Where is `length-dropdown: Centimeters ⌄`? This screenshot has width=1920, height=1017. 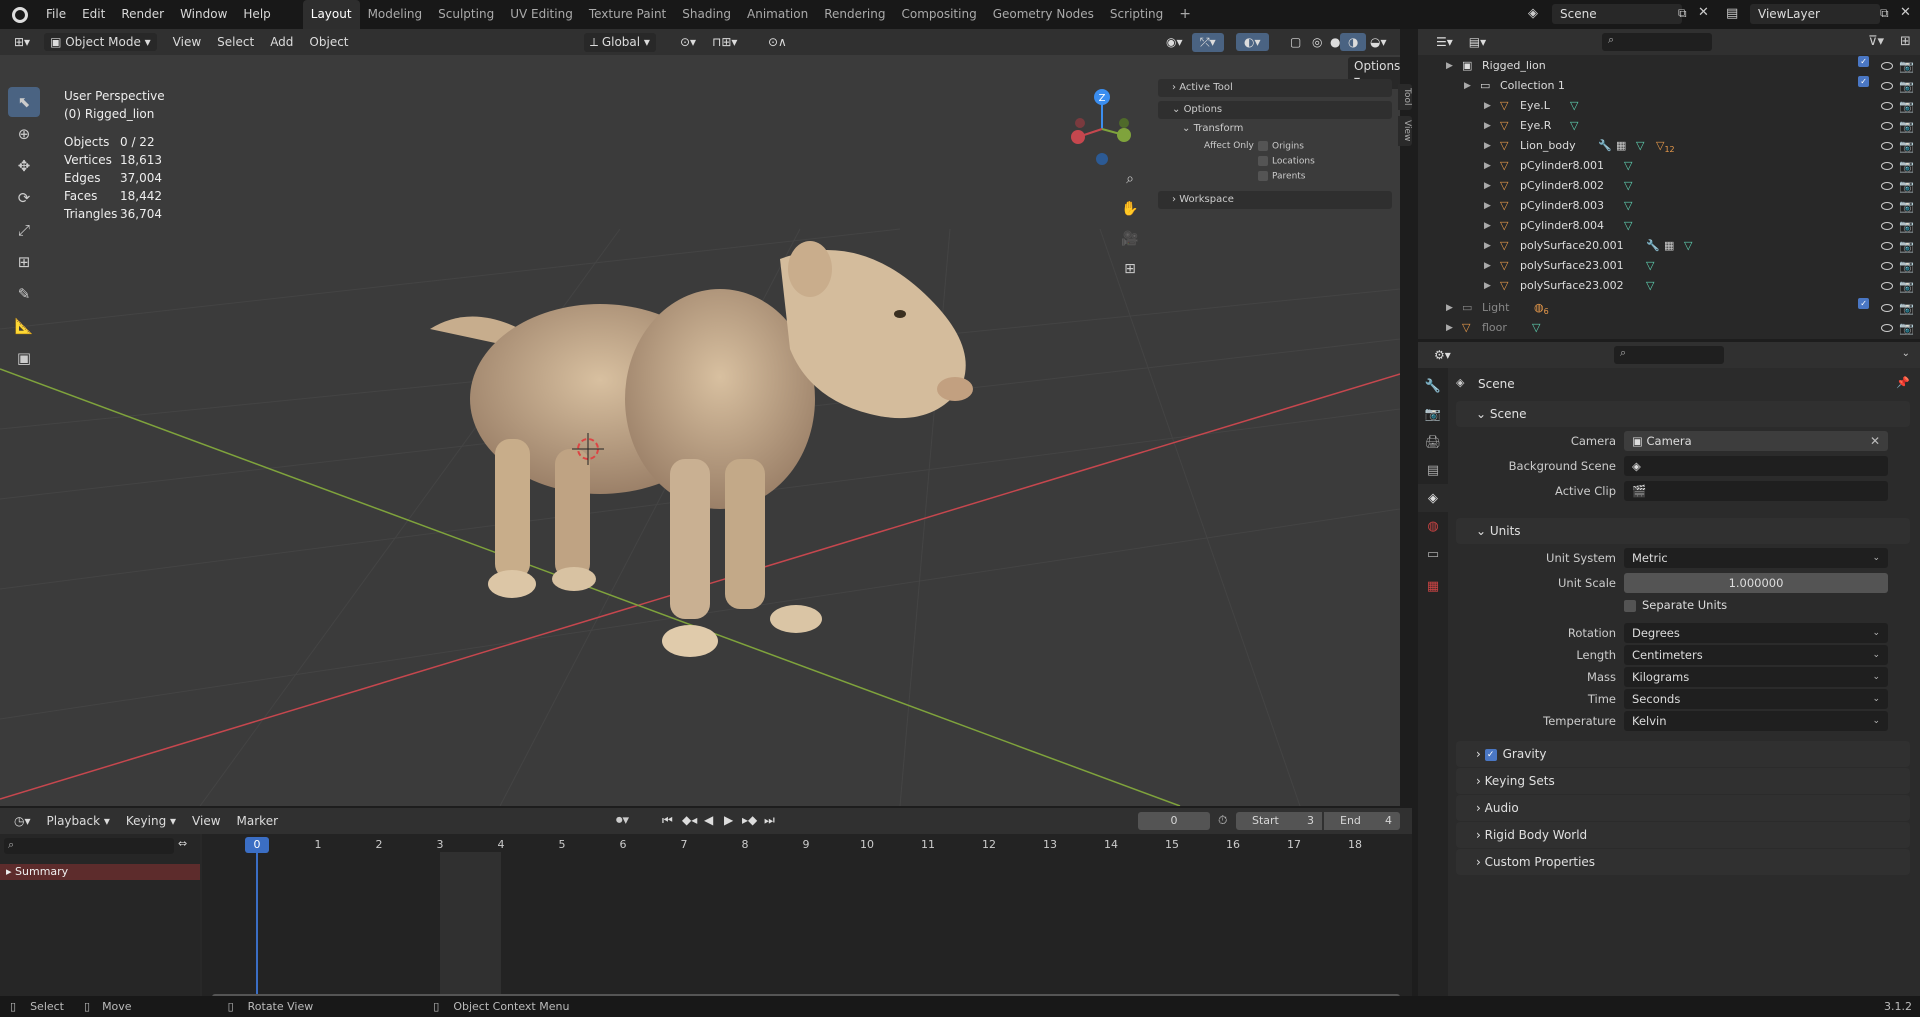 length-dropdown: Centimeters ⌄ is located at coordinates (1756, 655).